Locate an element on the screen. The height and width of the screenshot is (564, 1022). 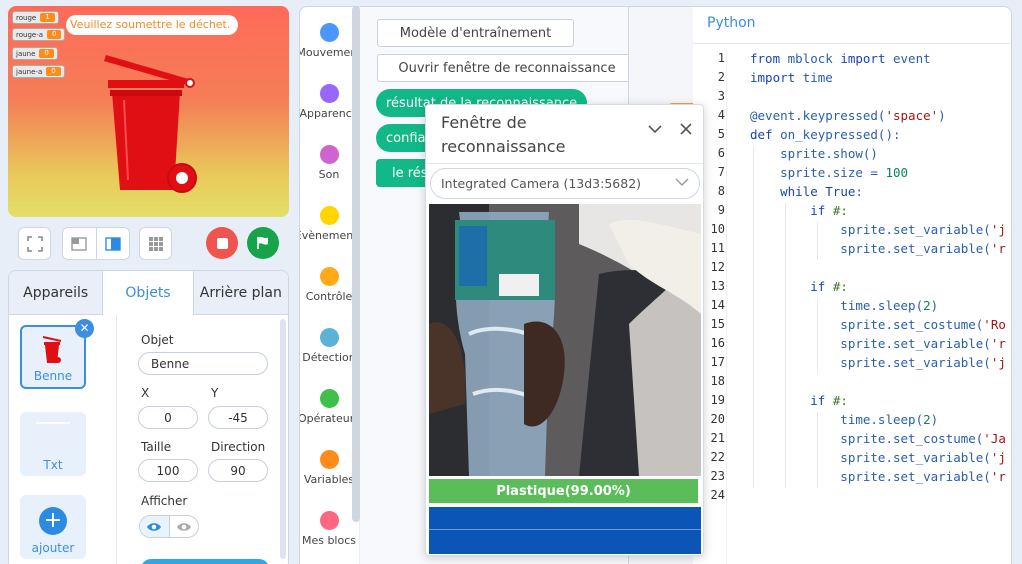
small-stage-icon is located at coordinates (79, 243).